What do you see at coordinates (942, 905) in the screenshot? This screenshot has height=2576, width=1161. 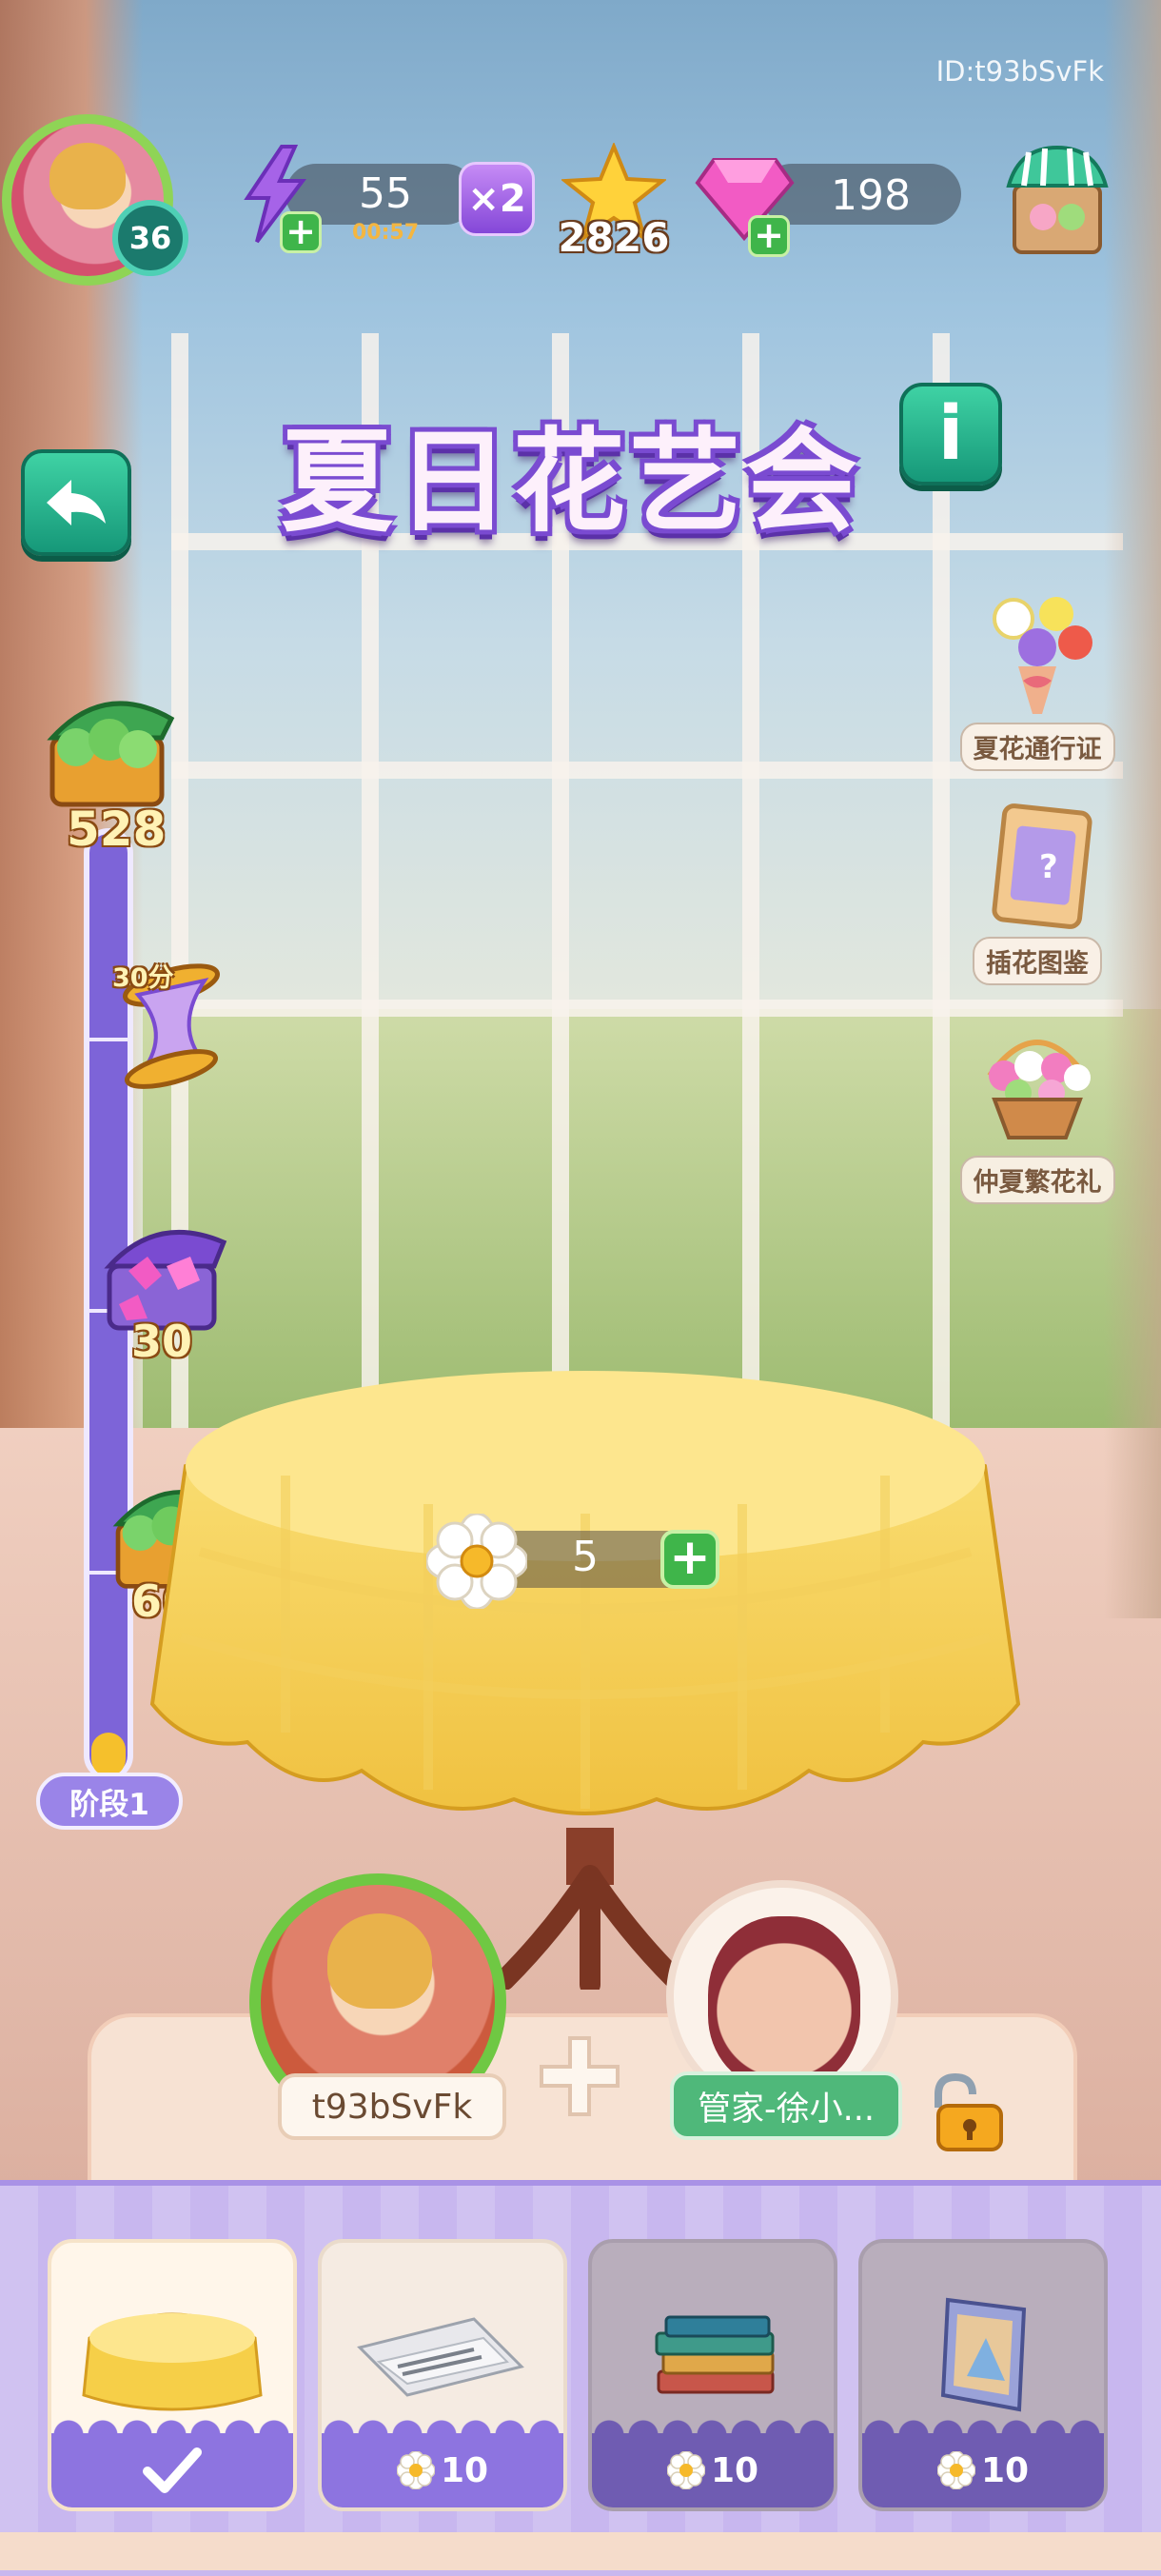 I see `window-frame` at bounding box center [942, 905].